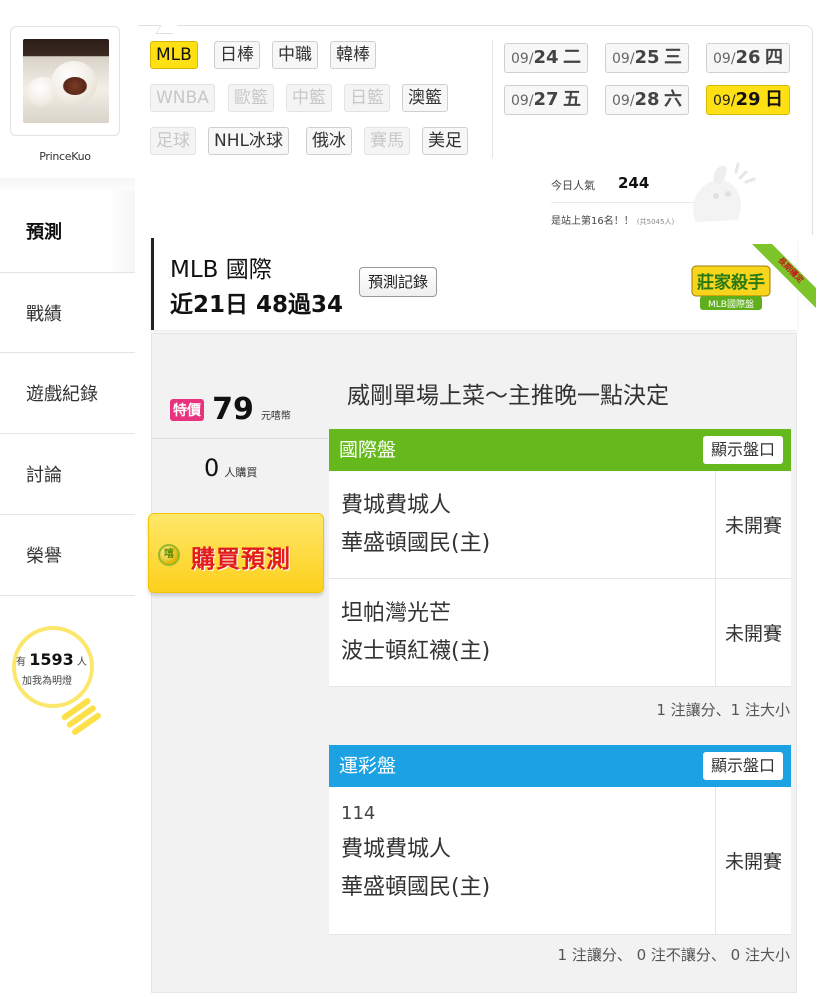 This screenshot has height=1000, width=823. I want to click on buyers-unit: 人購買, so click(241, 472).